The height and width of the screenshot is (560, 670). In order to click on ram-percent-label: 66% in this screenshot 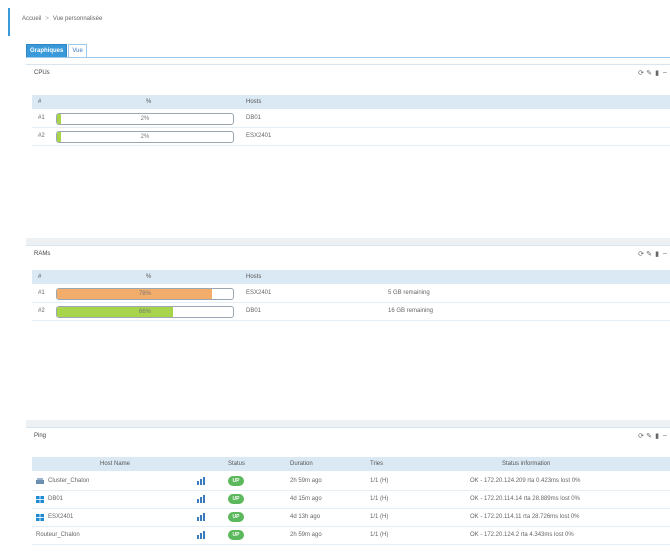, I will do `click(144, 312)`.